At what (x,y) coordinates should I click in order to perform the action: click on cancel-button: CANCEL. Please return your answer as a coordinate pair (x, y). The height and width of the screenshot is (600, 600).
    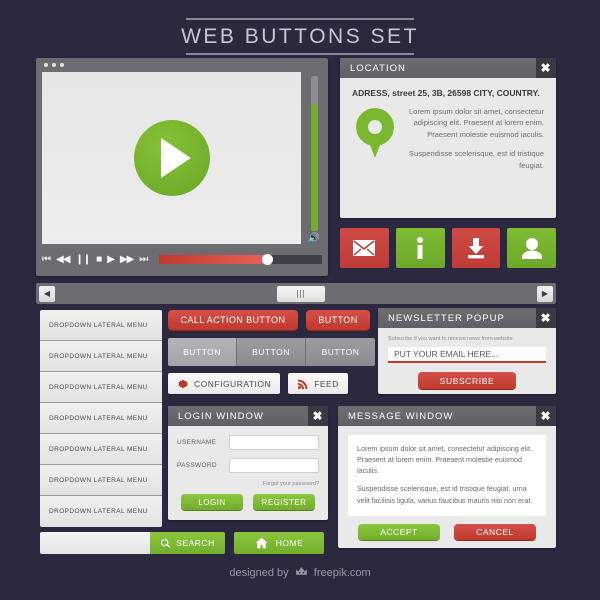
    Looking at the image, I should click on (495, 532).